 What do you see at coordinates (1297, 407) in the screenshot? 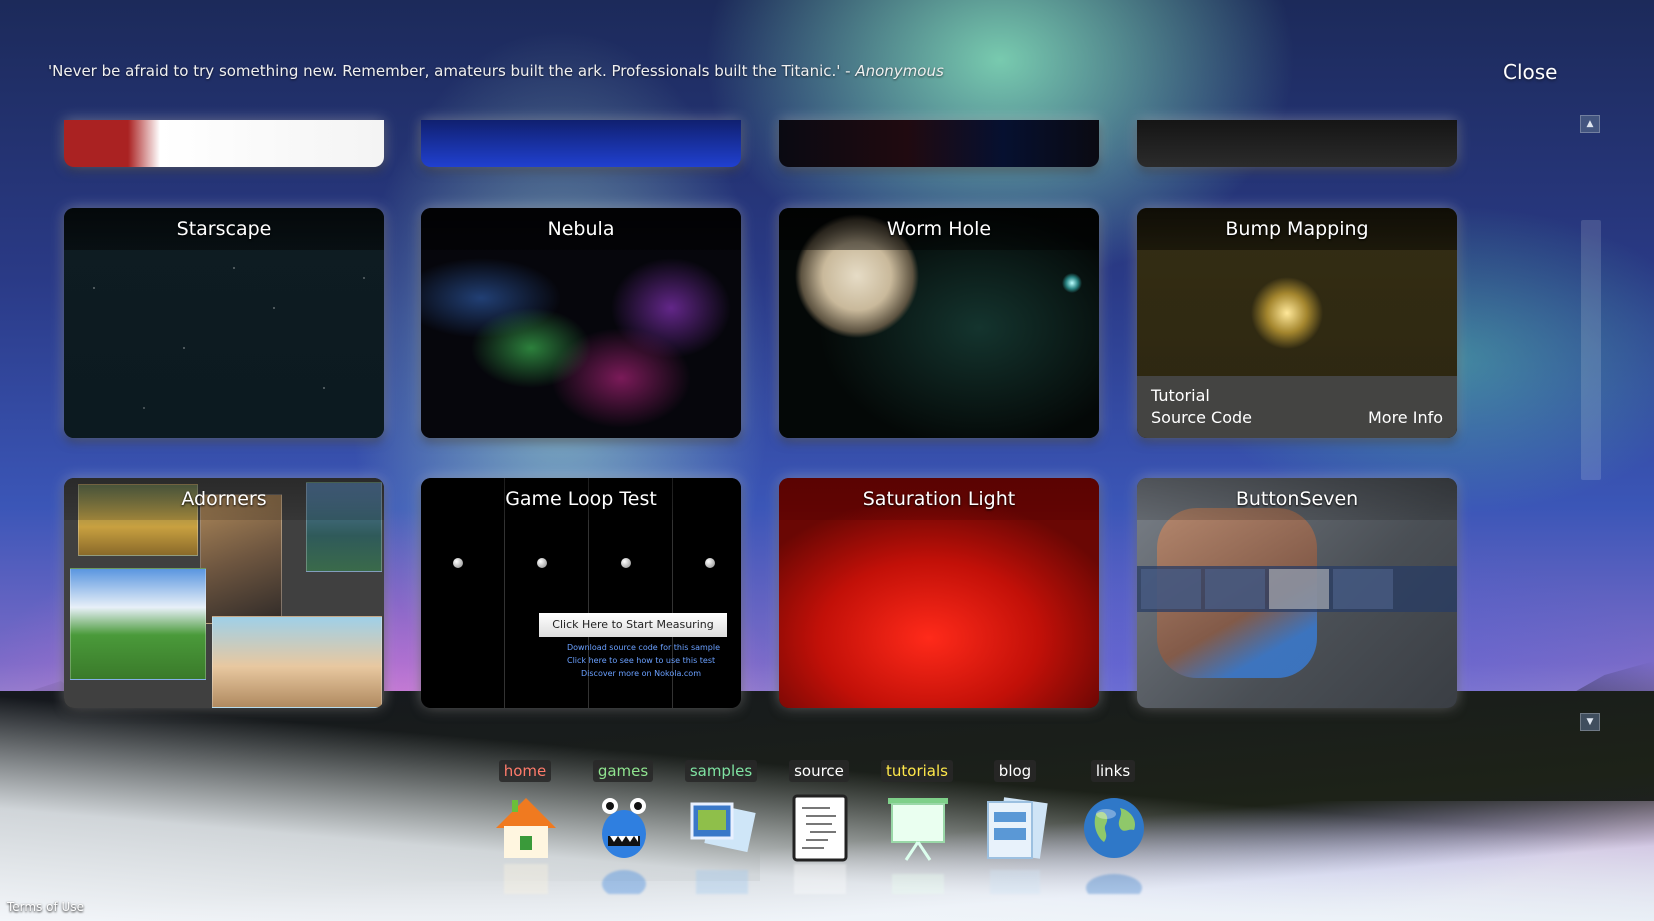
I see `tile-links-panel: Tutorial Source Code More Info` at bounding box center [1297, 407].